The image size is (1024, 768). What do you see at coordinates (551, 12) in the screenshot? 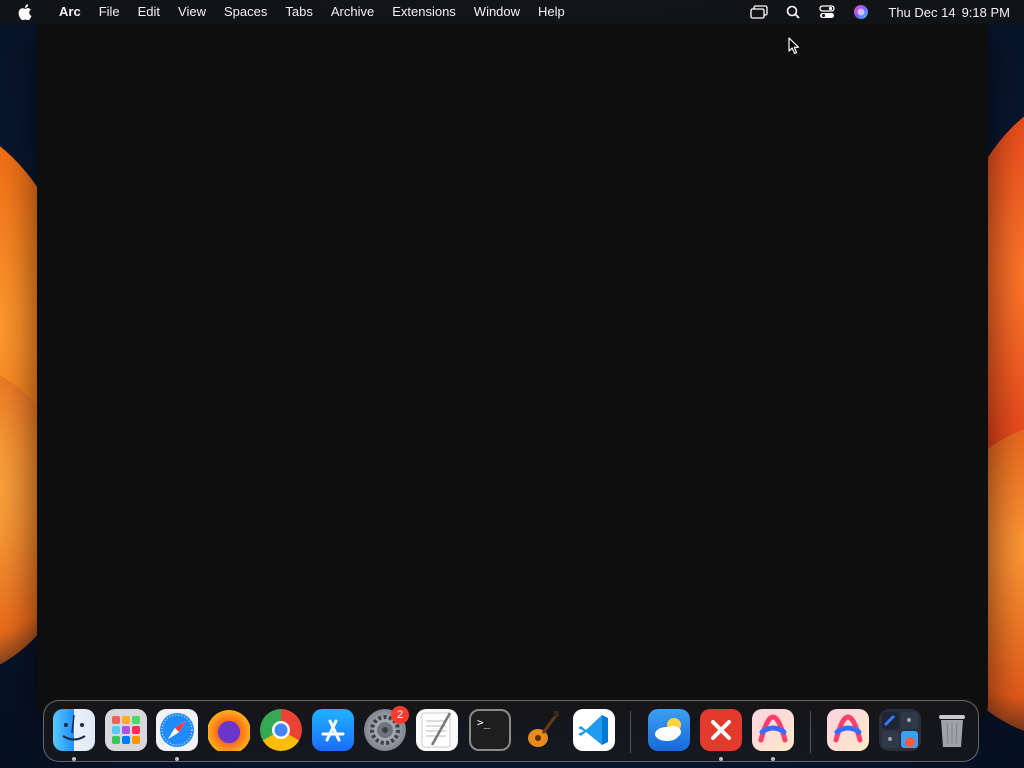
I see `menu-help: Help` at bounding box center [551, 12].